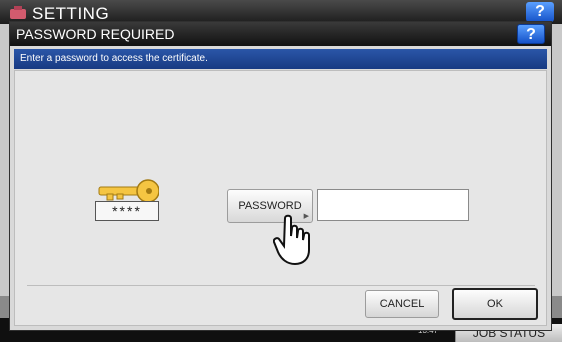 The height and width of the screenshot is (342, 562). What do you see at coordinates (540, 12) in the screenshot?
I see `background-help-button: ?` at bounding box center [540, 12].